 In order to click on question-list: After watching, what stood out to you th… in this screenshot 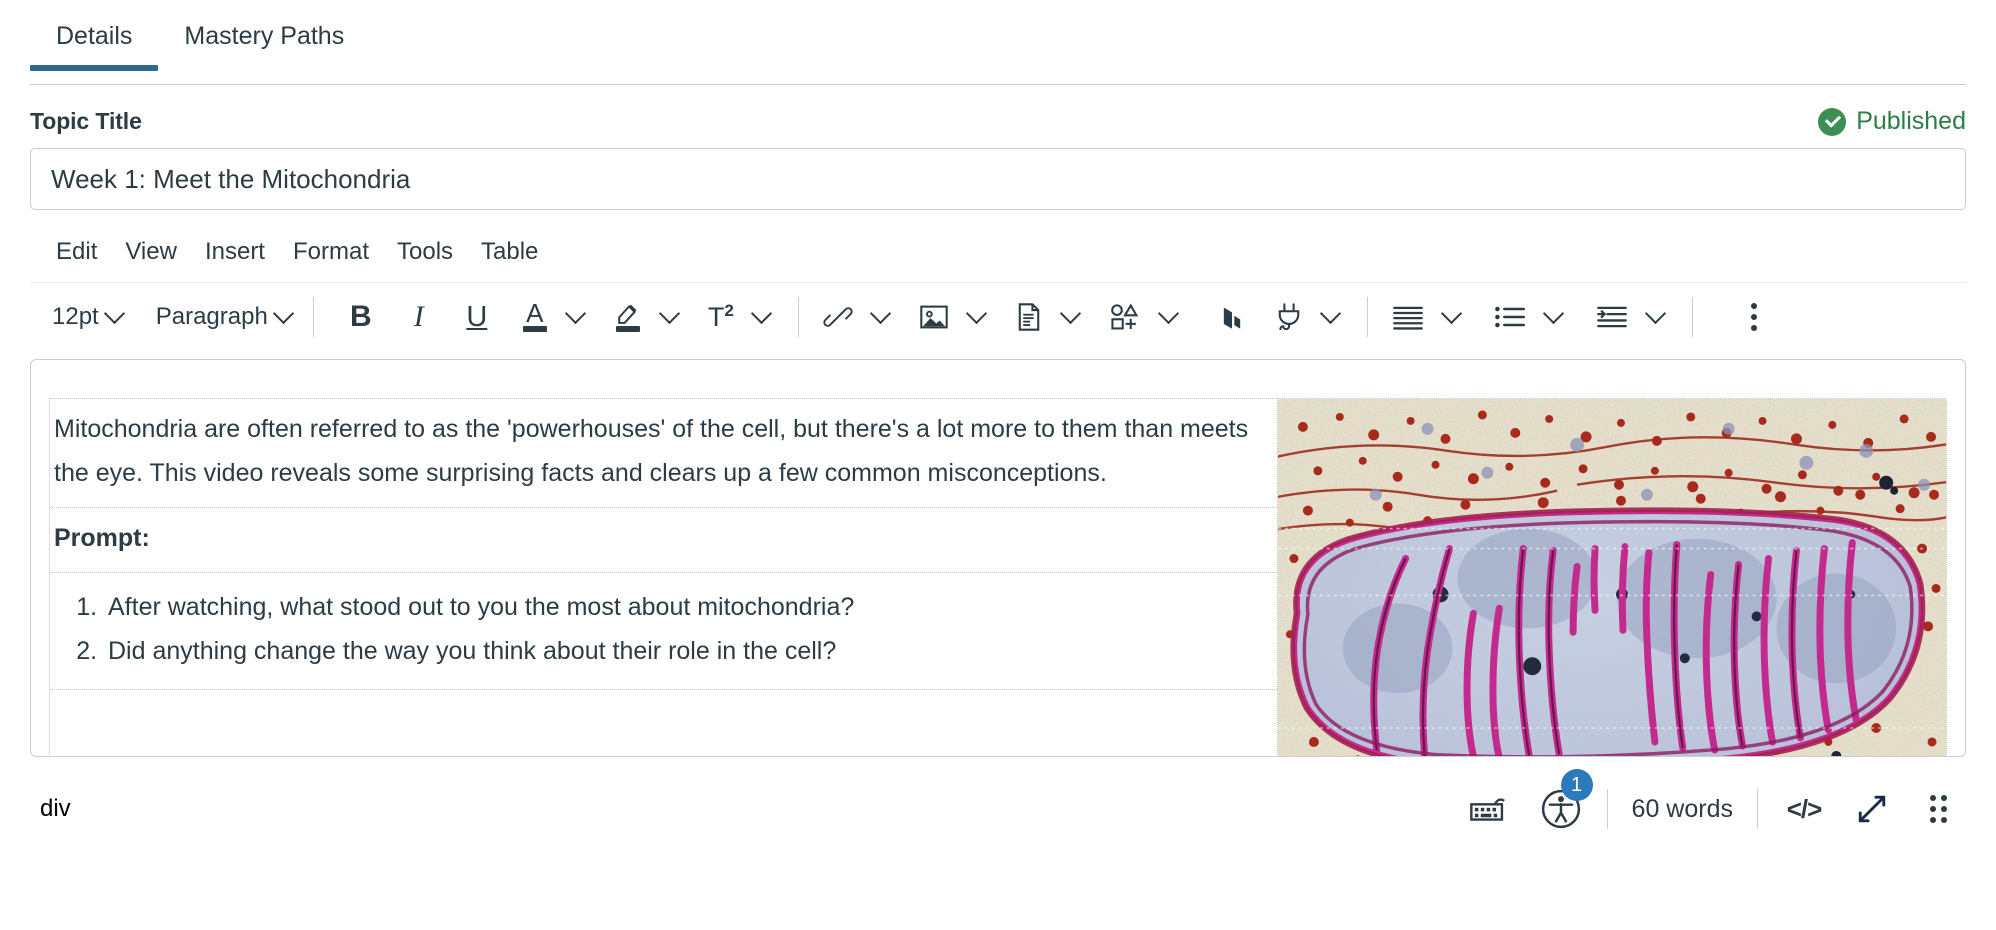, I will do `click(663, 629)`.